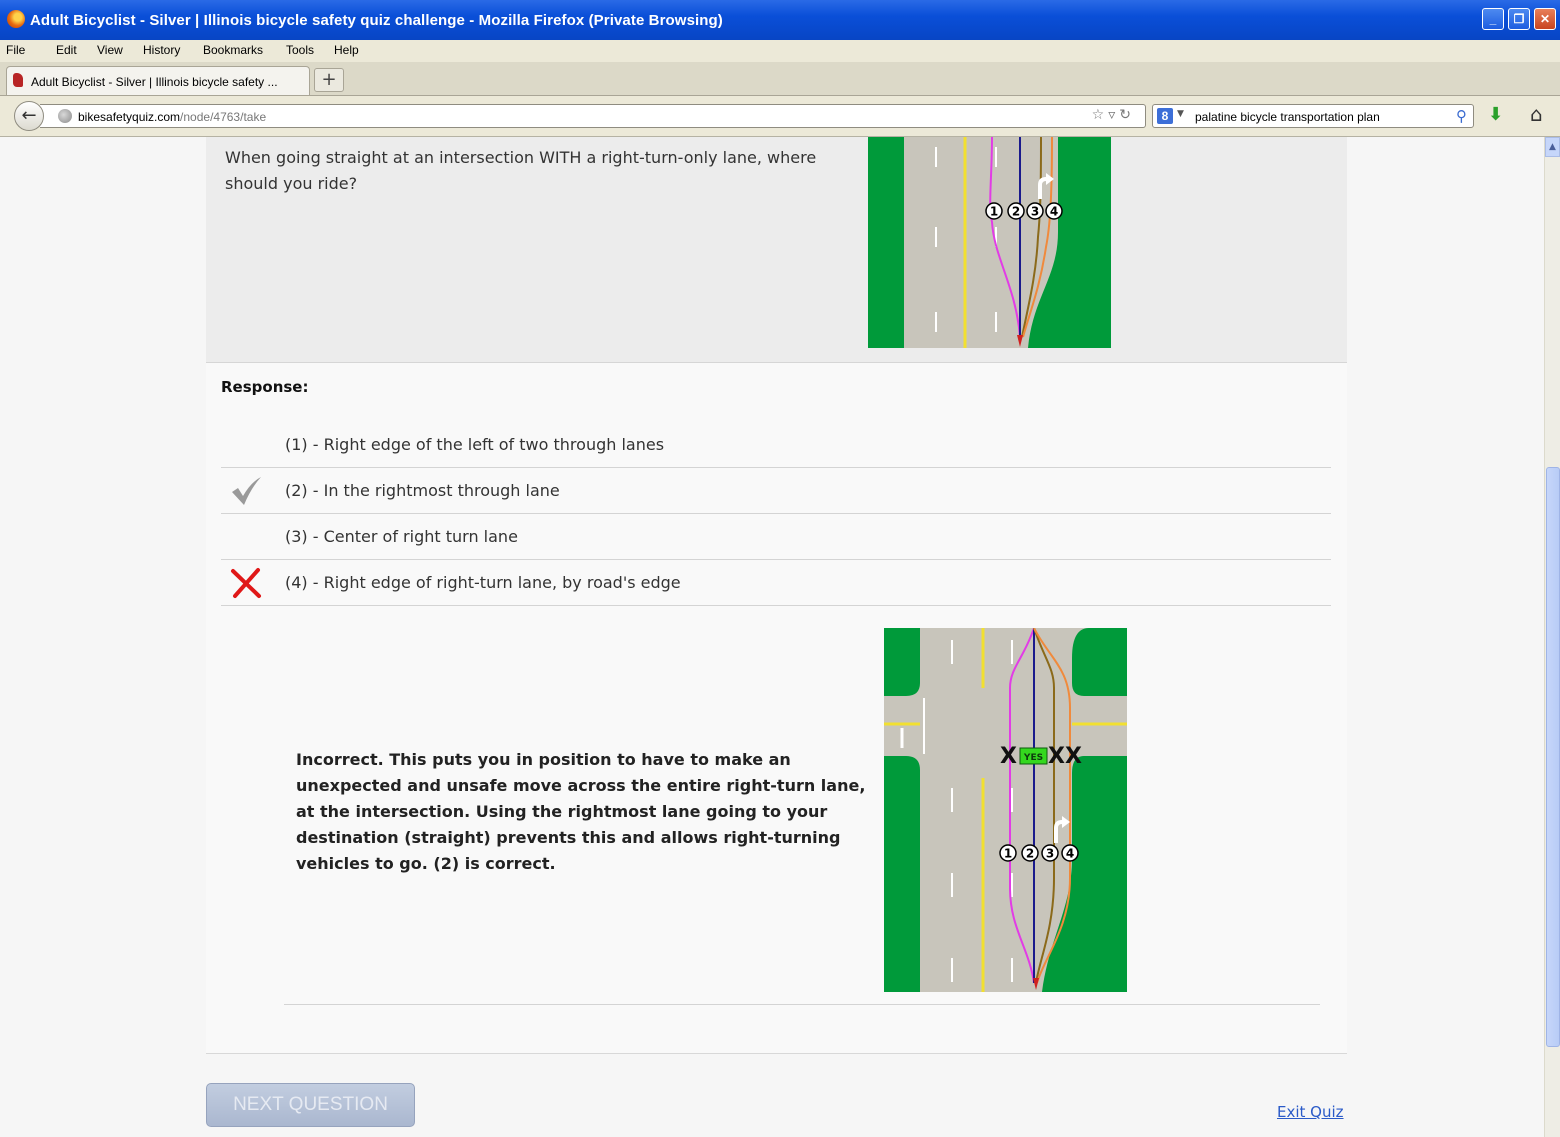 This screenshot has width=1560, height=1137. What do you see at coordinates (422, 490) in the screenshot?
I see `answer-text: (2) - In the rightmost through lane` at bounding box center [422, 490].